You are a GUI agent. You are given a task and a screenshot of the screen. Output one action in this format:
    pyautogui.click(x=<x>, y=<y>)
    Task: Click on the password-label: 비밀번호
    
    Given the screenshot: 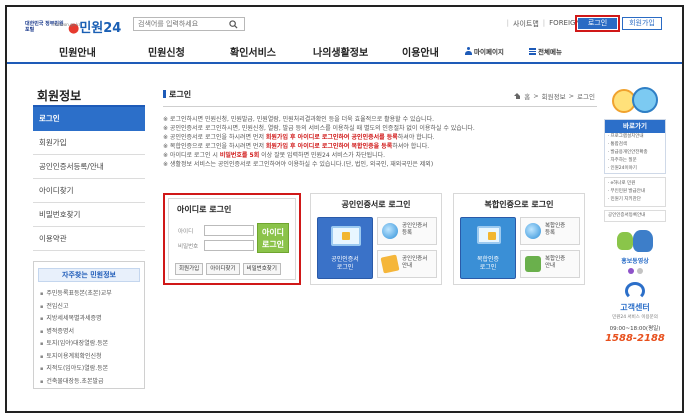 What is the action you would take?
    pyautogui.click(x=188, y=247)
    